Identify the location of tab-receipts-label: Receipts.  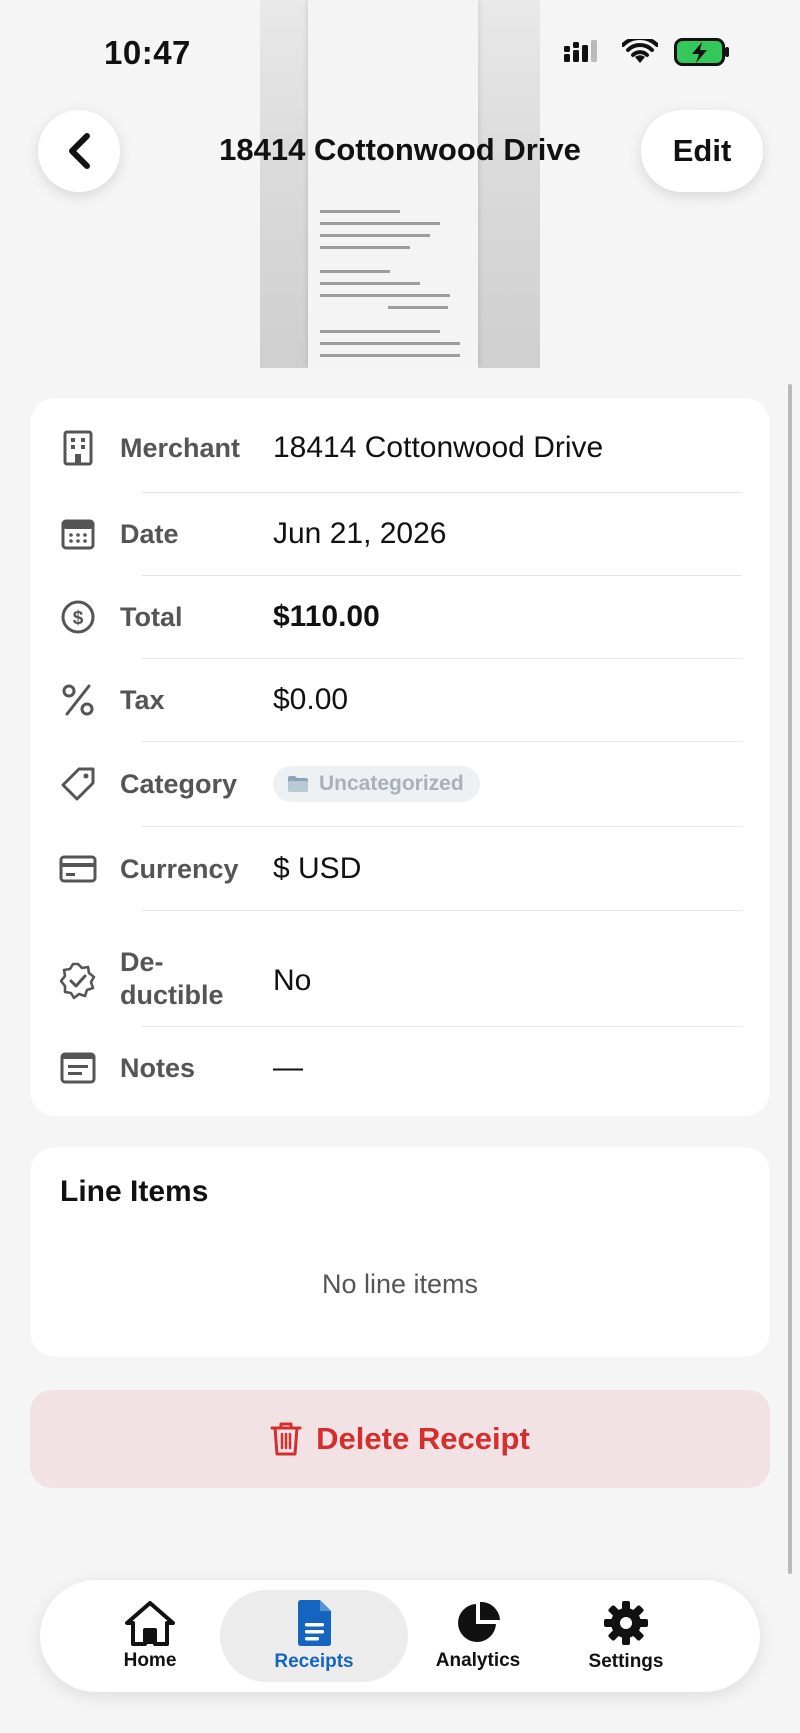
(314, 1661).